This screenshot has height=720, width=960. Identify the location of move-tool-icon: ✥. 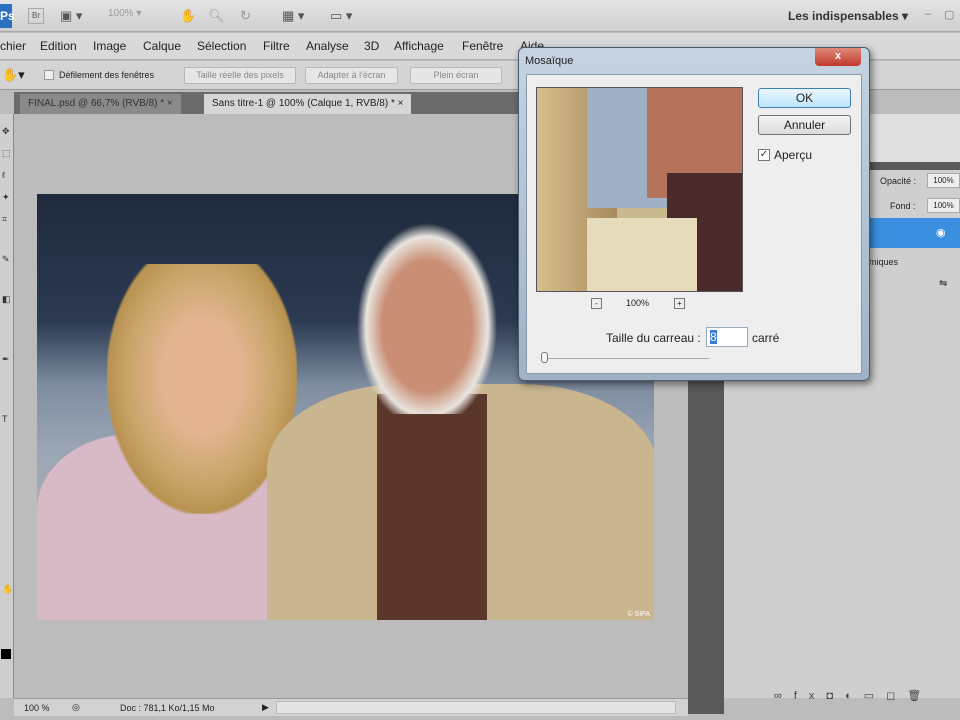
(7, 131).